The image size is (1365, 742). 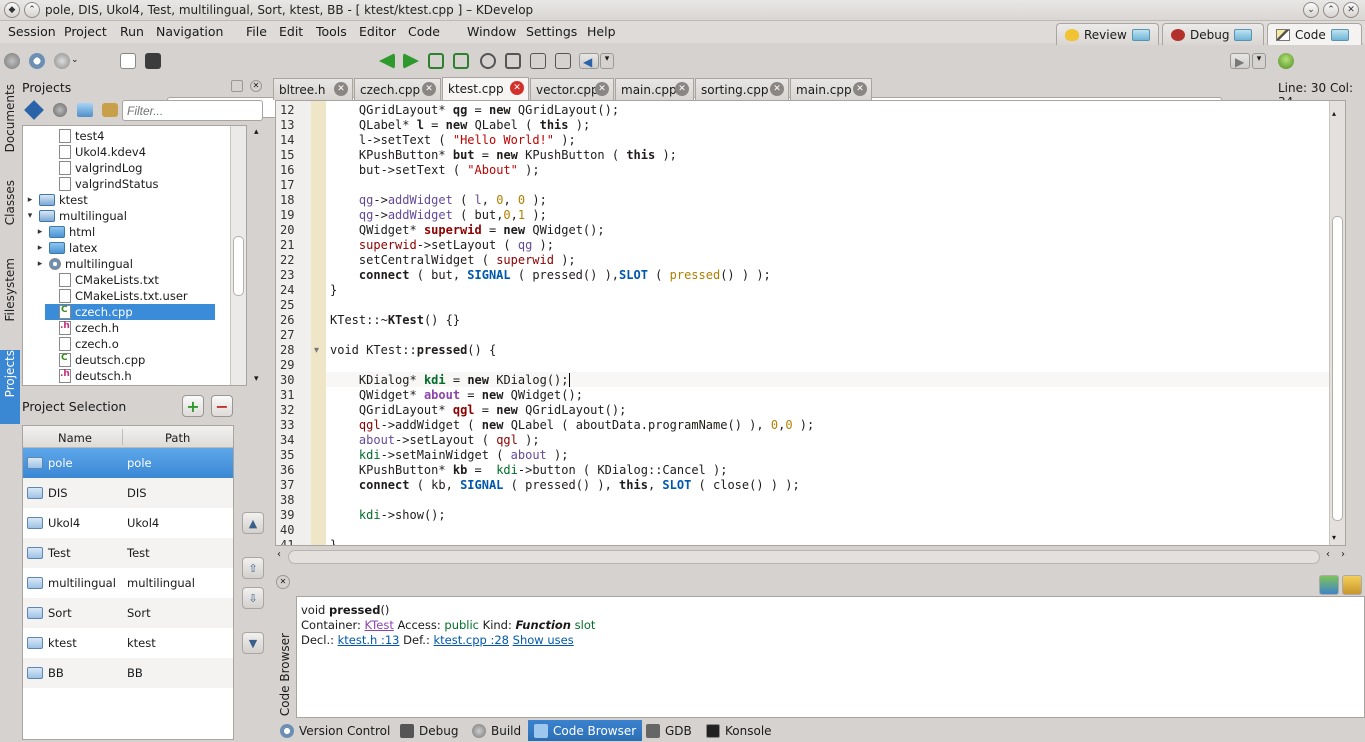 What do you see at coordinates (130, 312) in the screenshot?
I see `tree-item: czech.cpp` at bounding box center [130, 312].